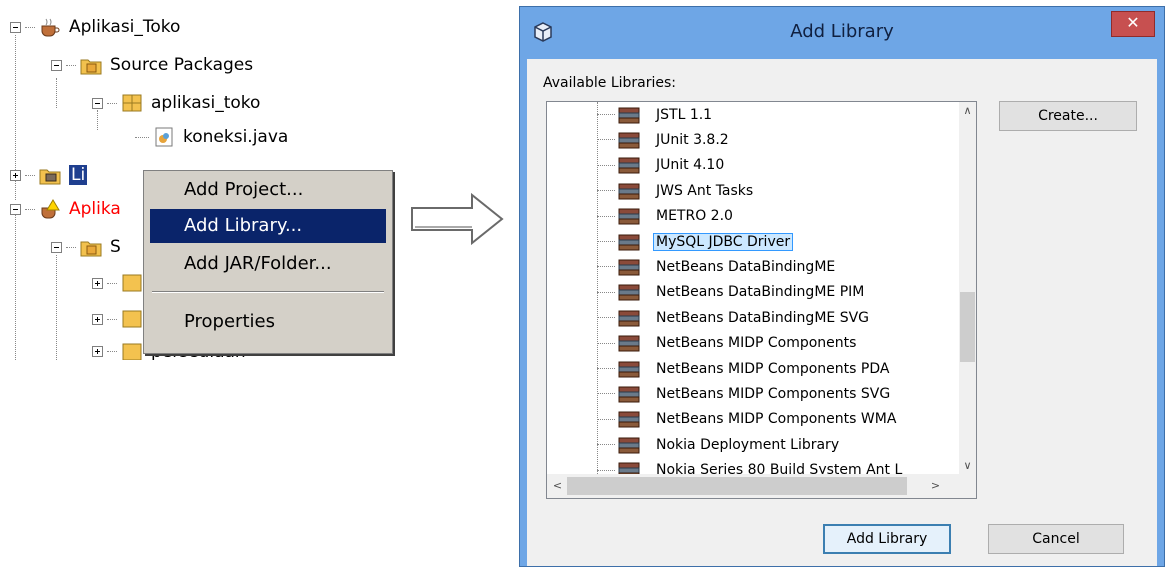 The height and width of the screenshot is (567, 1168). I want to click on close-button: ✕, so click(1133, 24).